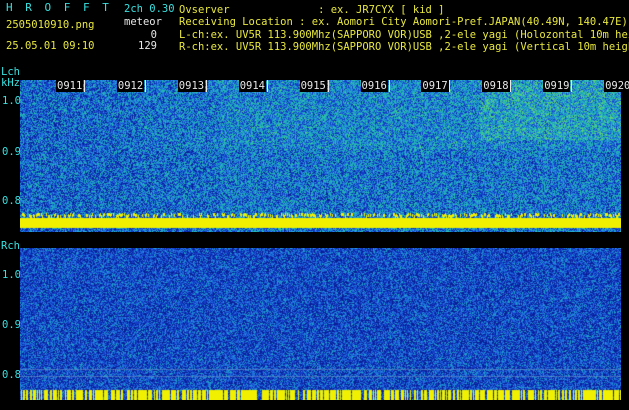  What do you see at coordinates (130, 86) in the screenshot?
I see `time-tick-0912: 0912` at bounding box center [130, 86].